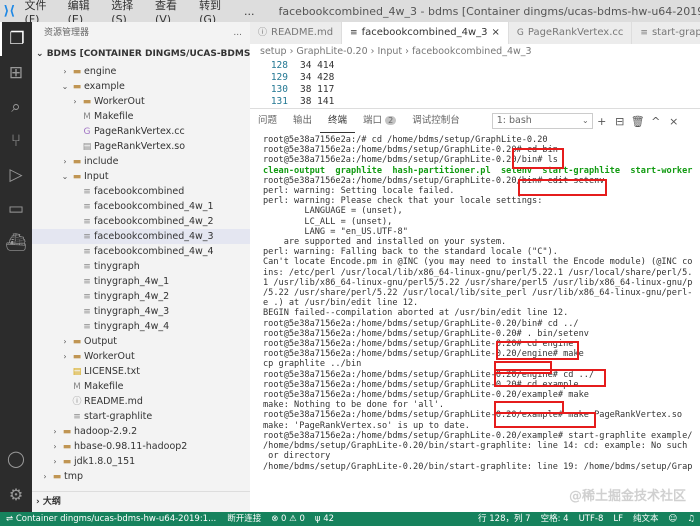  Describe the element at coordinates (338, 121) in the screenshot. I see `tab-terminal: 终端` at that location.